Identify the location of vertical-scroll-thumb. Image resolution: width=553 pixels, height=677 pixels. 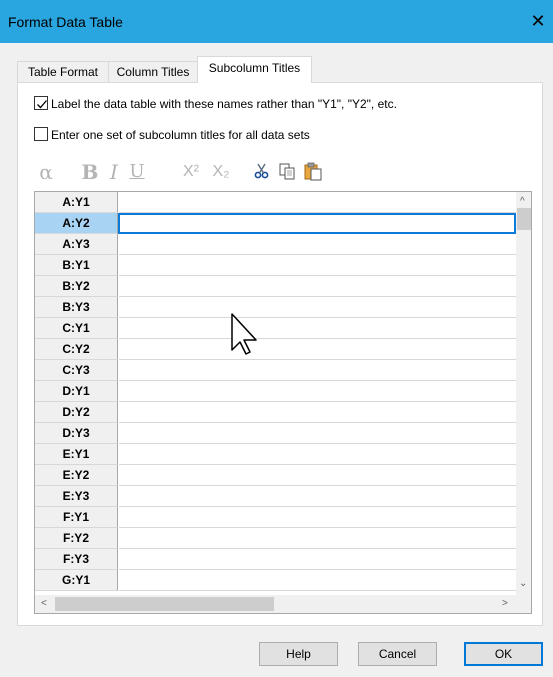
(524, 219).